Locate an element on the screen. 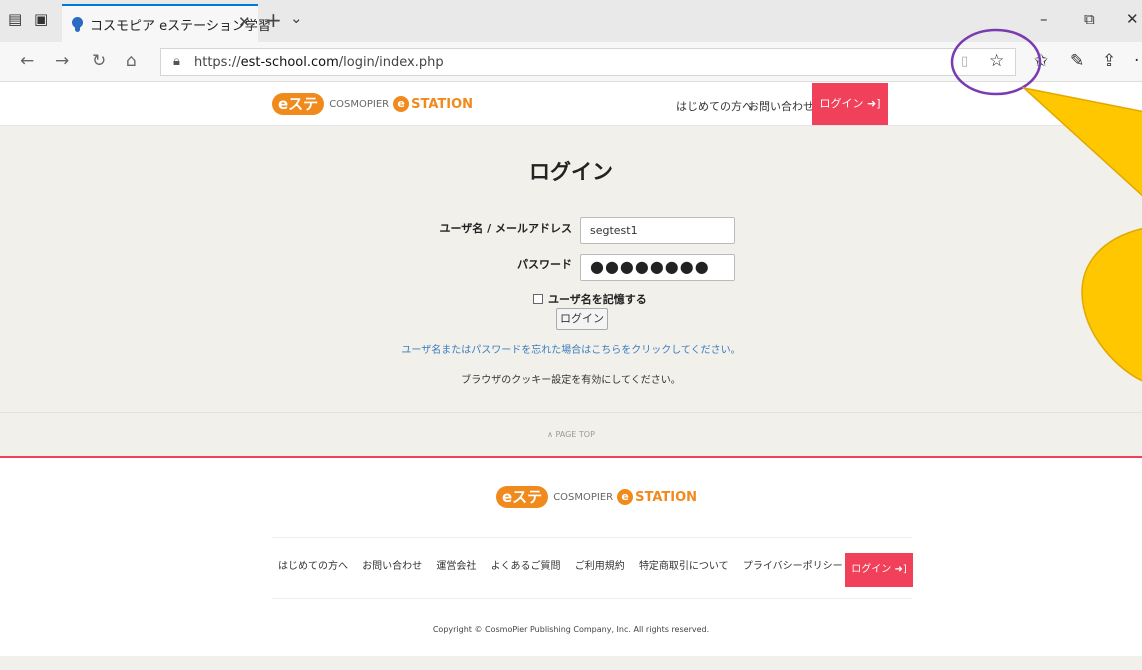 This screenshot has height=670, width=1142. edge-favicon-icon is located at coordinates (77, 24).